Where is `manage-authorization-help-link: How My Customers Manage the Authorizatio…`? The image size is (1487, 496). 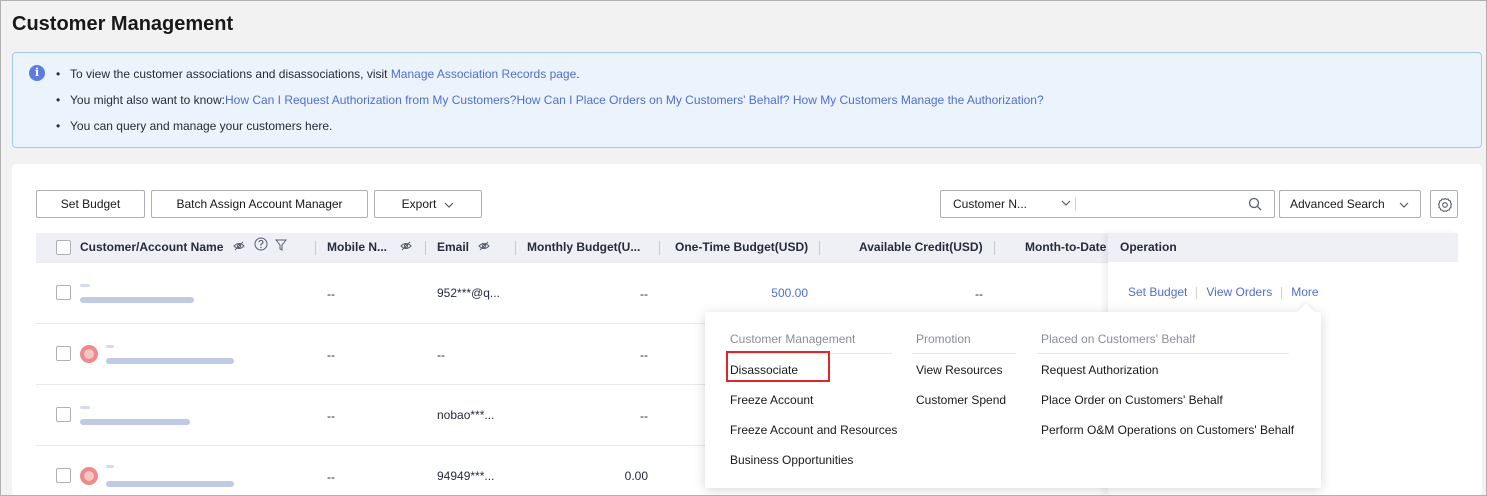 manage-authorization-help-link: How My Customers Manage the Authorizatio… is located at coordinates (917, 100).